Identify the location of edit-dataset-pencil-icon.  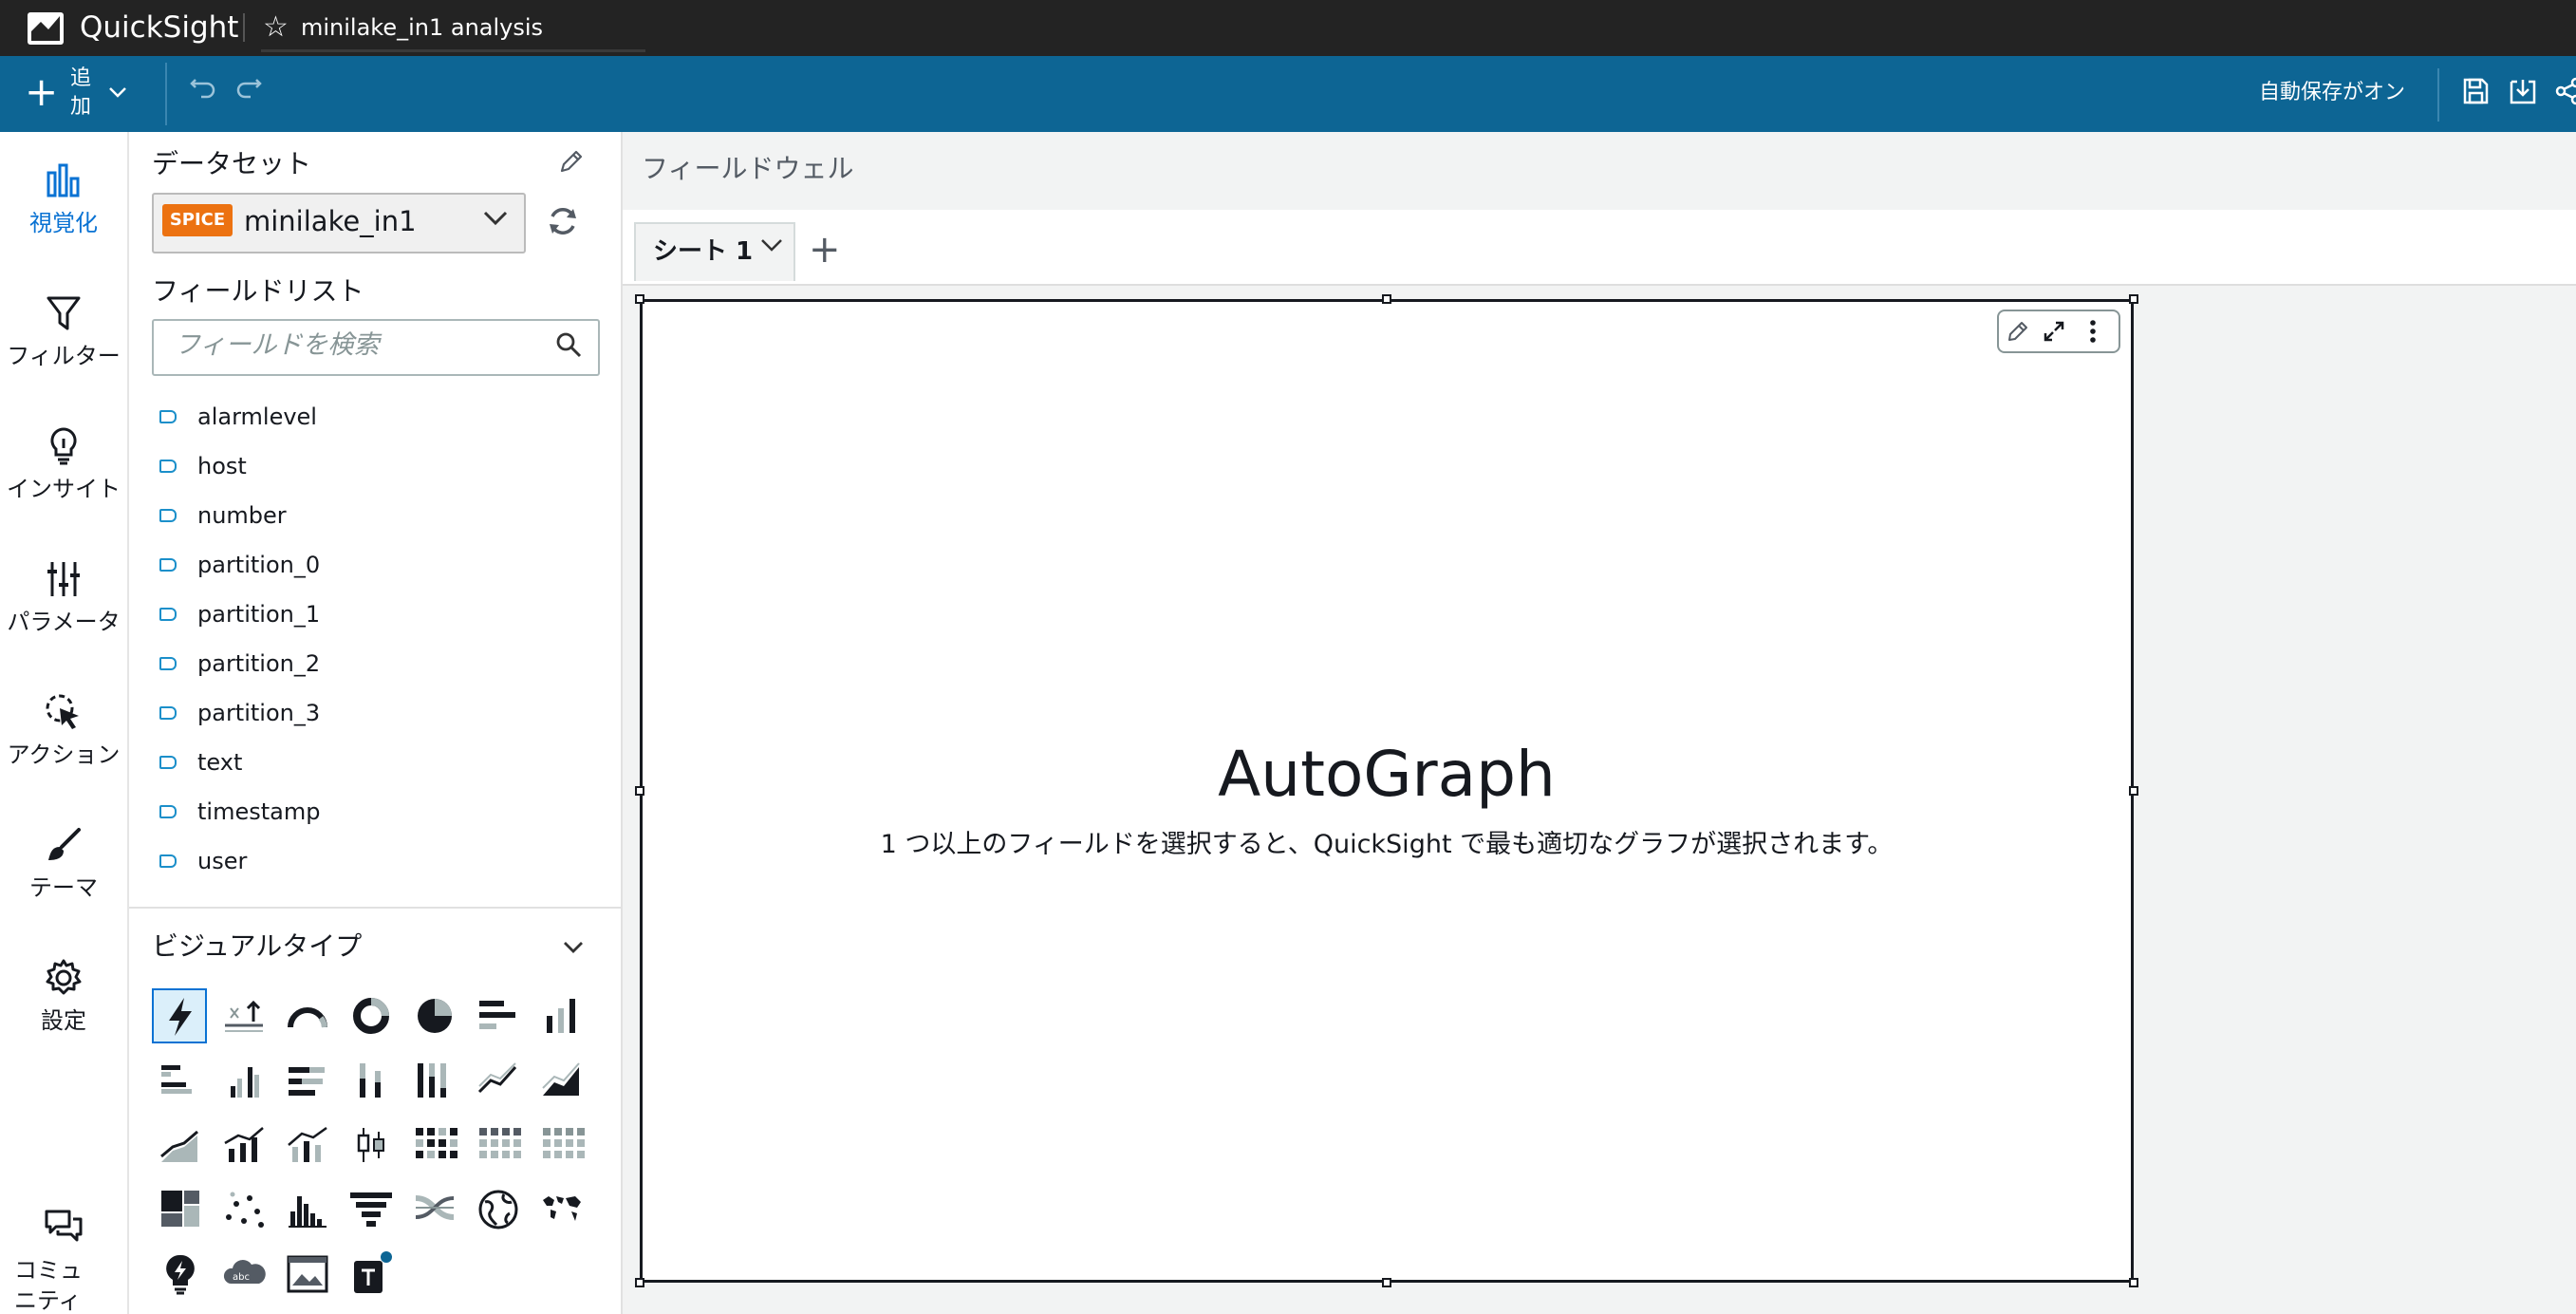
(571, 164).